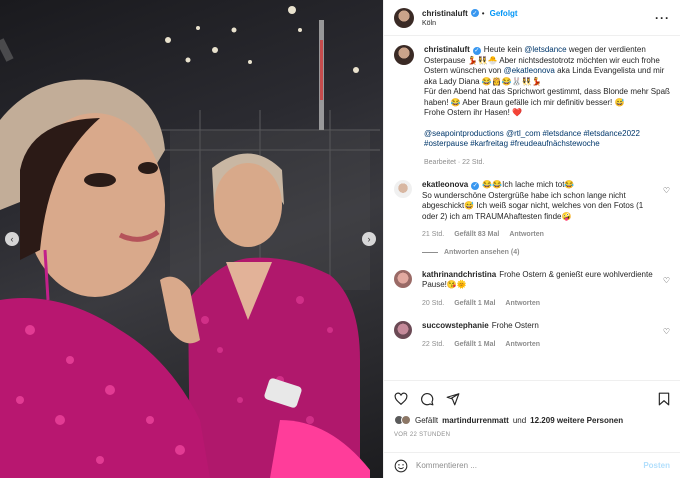 This screenshot has height=478, width=680. I want to click on author-line: christinaluft ✓ • Gefolgt, so click(538, 13).